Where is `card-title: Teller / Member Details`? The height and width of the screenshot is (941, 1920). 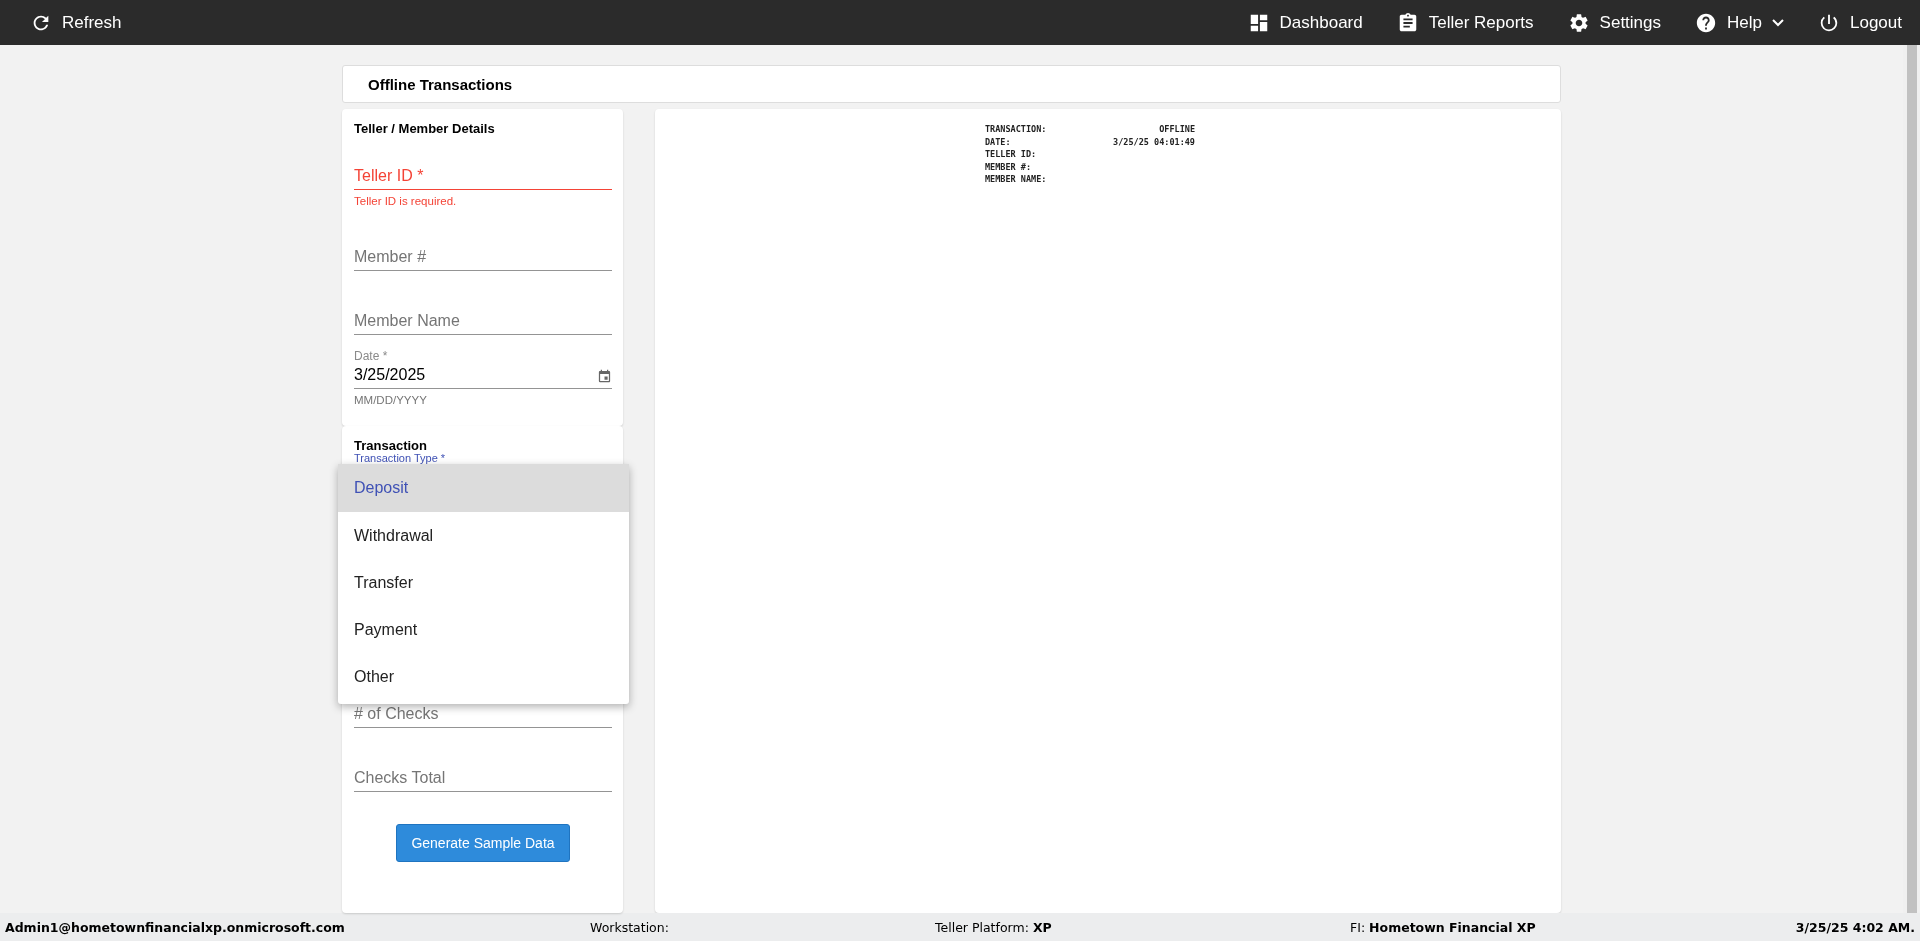 card-title: Teller / Member Details is located at coordinates (425, 128).